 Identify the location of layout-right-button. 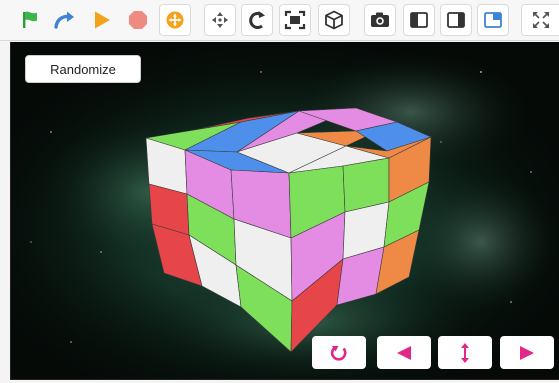
(456, 20).